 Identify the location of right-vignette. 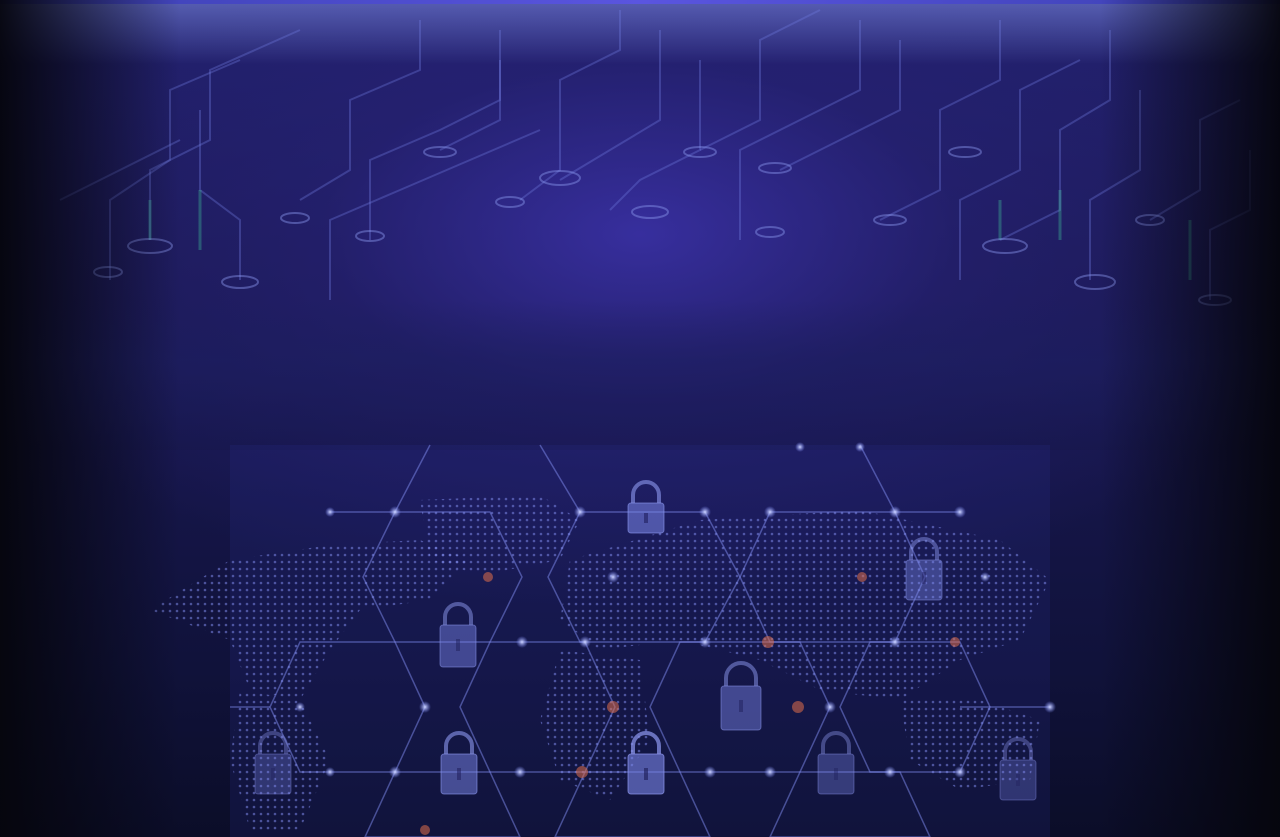
(1190, 418).